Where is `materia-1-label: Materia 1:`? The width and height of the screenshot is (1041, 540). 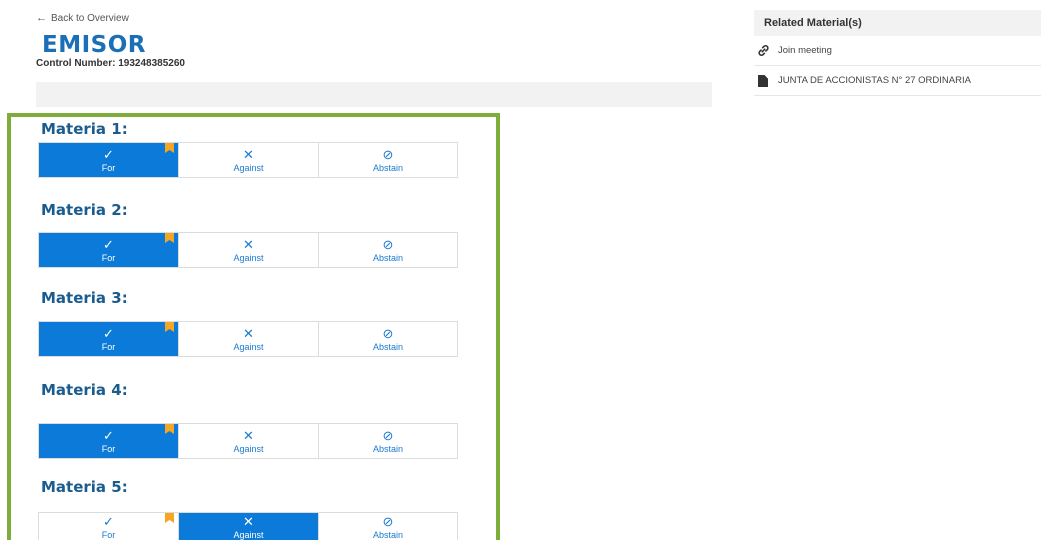 materia-1-label: Materia 1: is located at coordinates (84, 129).